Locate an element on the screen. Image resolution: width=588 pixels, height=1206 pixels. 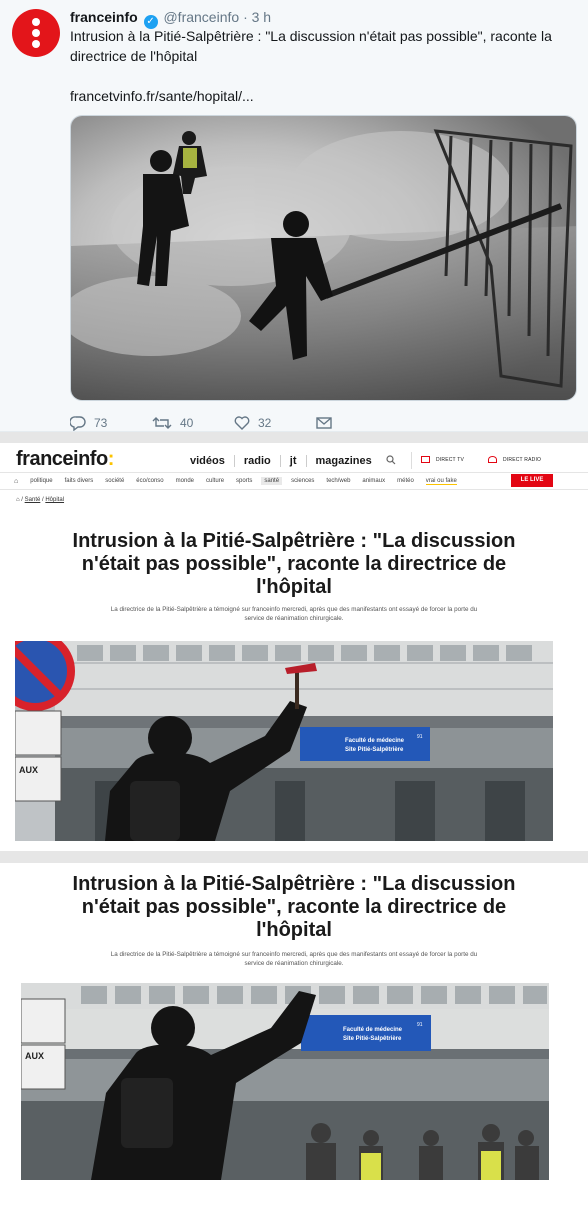
nav-item-radio: radio is located at coordinates (257, 461).